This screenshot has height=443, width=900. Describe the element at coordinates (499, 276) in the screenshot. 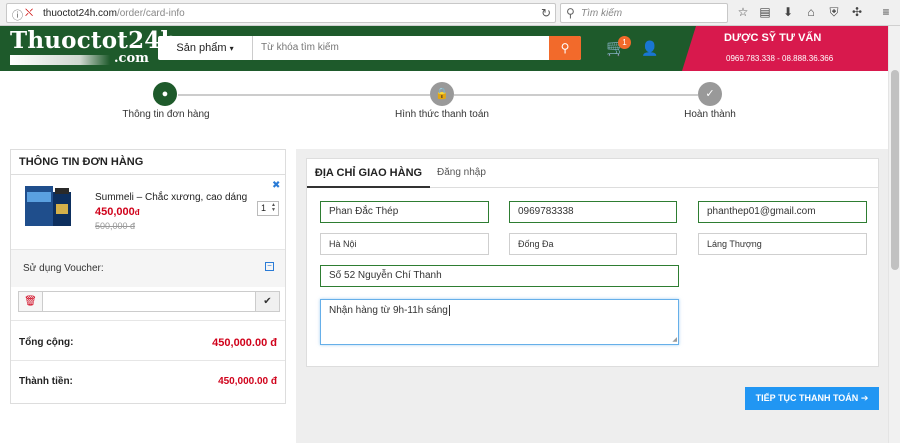

I see `address-field: Số 52 Nguyễn Chí Thanh` at that location.